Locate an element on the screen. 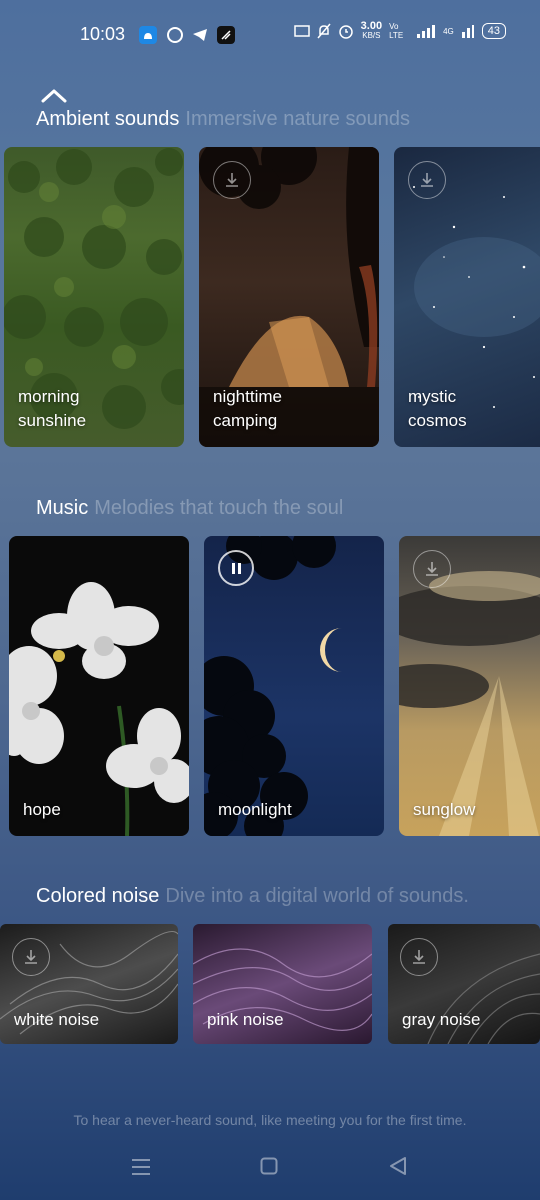  pause-button is located at coordinates (236, 568).